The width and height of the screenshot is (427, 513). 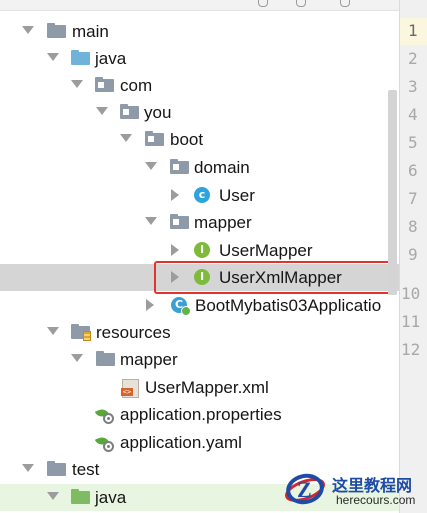 What do you see at coordinates (181, 442) in the screenshot?
I see `tree-item-label: application.yaml` at bounding box center [181, 442].